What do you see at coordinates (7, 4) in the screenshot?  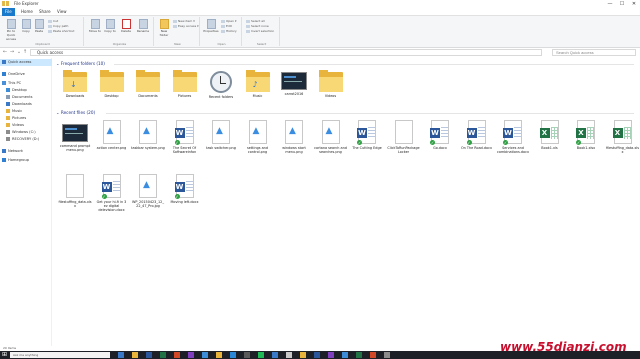 I see `quick-access-toolbar` at bounding box center [7, 4].